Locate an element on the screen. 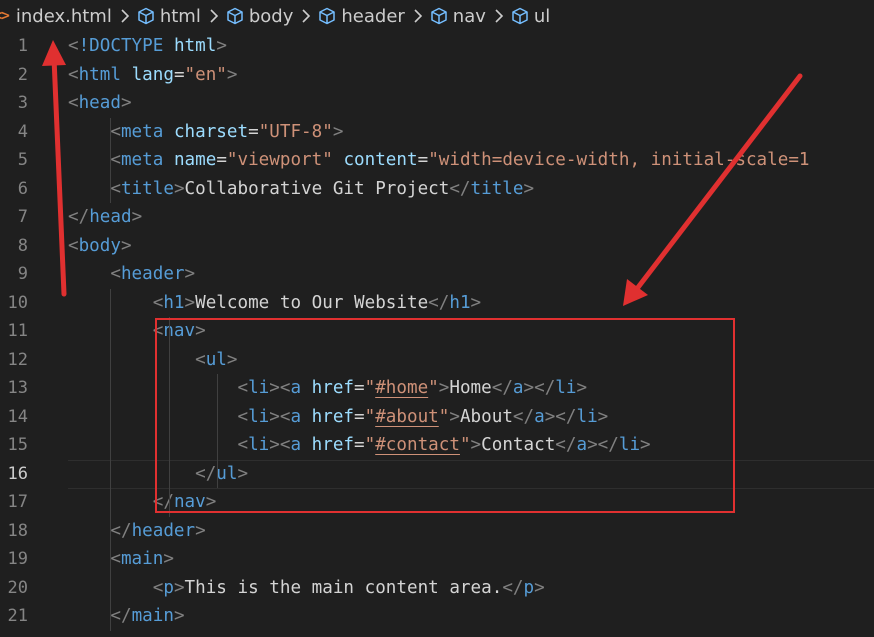 The image size is (874, 637). breadcrumb-item-label: nav is located at coordinates (469, 16).